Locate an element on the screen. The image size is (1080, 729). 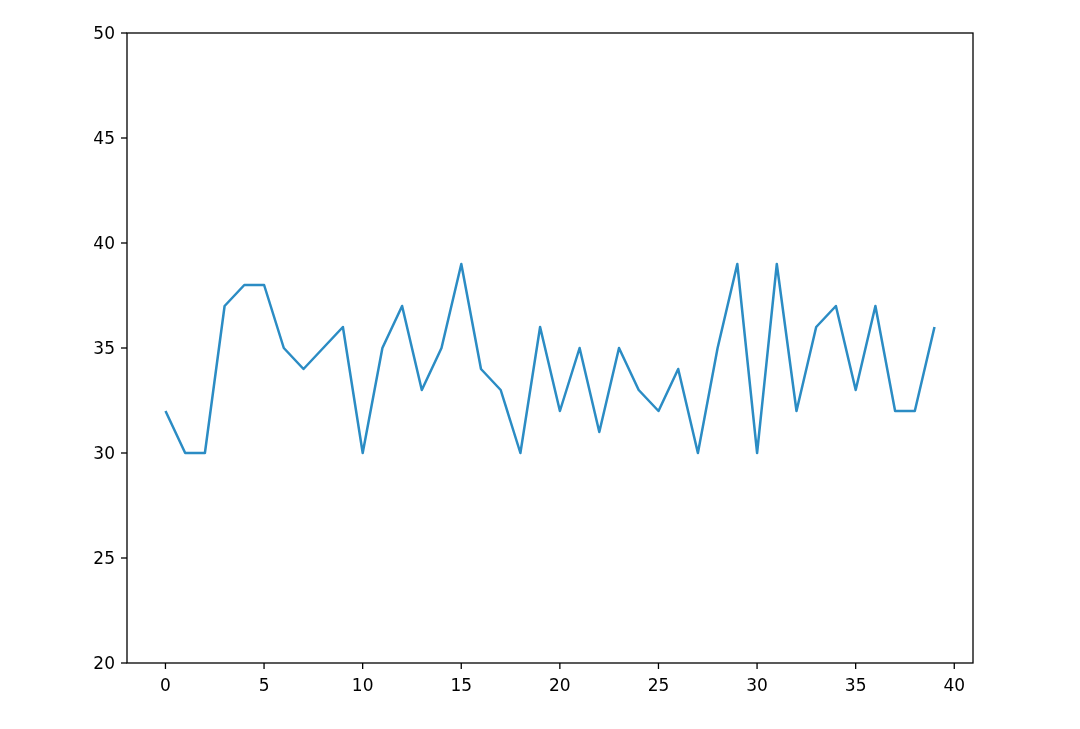
axis-tick-label: 15 is located at coordinates (461, 685).